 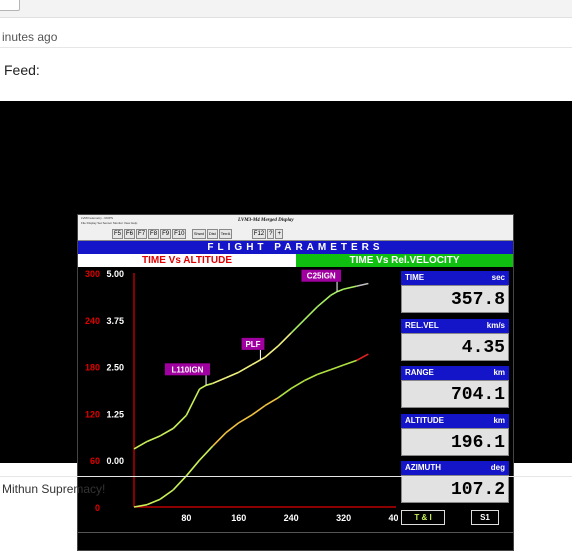 I want to click on panel-label: RANGE km, so click(x=455, y=373).